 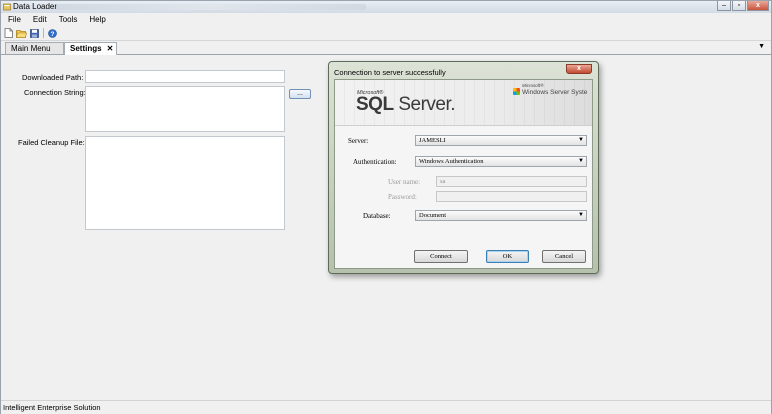 What do you see at coordinates (51, 142) in the screenshot?
I see `failed-cleanup-label: Failed Cleanup File:` at bounding box center [51, 142].